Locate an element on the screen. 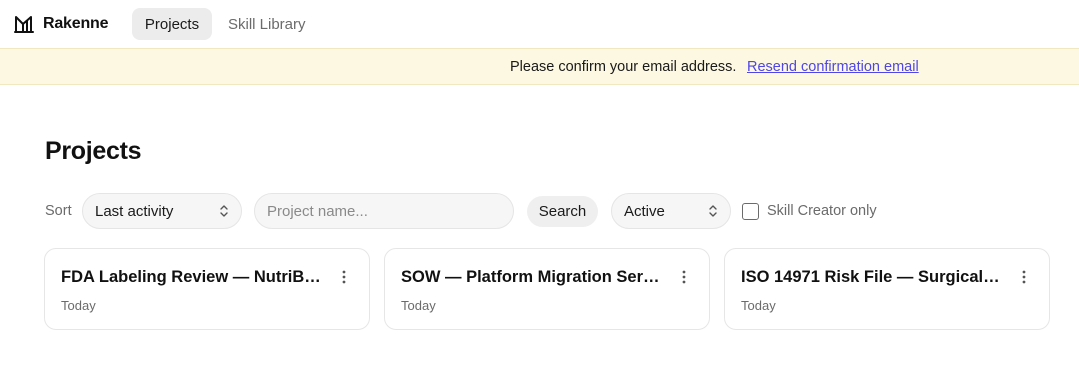 This screenshot has width=1079, height=377. skill-creator-checkbox is located at coordinates (750, 211).